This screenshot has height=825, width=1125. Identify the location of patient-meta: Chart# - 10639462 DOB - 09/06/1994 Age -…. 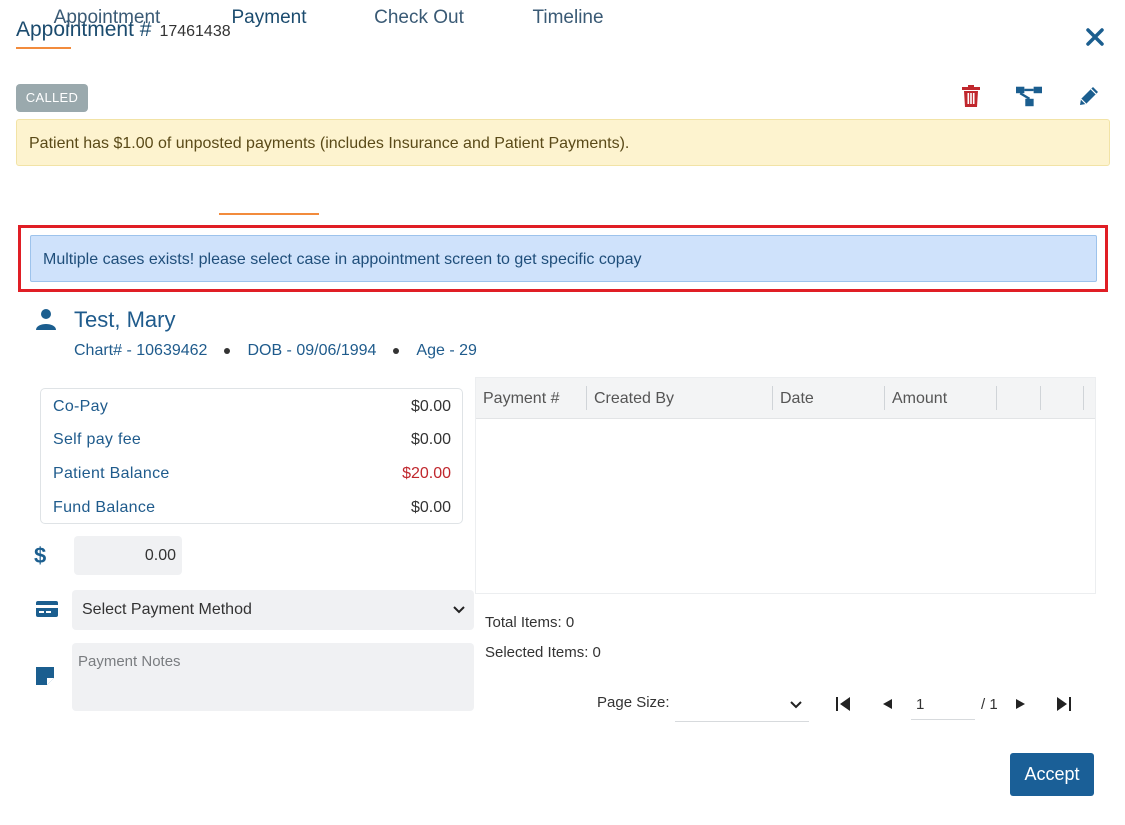
(275, 351).